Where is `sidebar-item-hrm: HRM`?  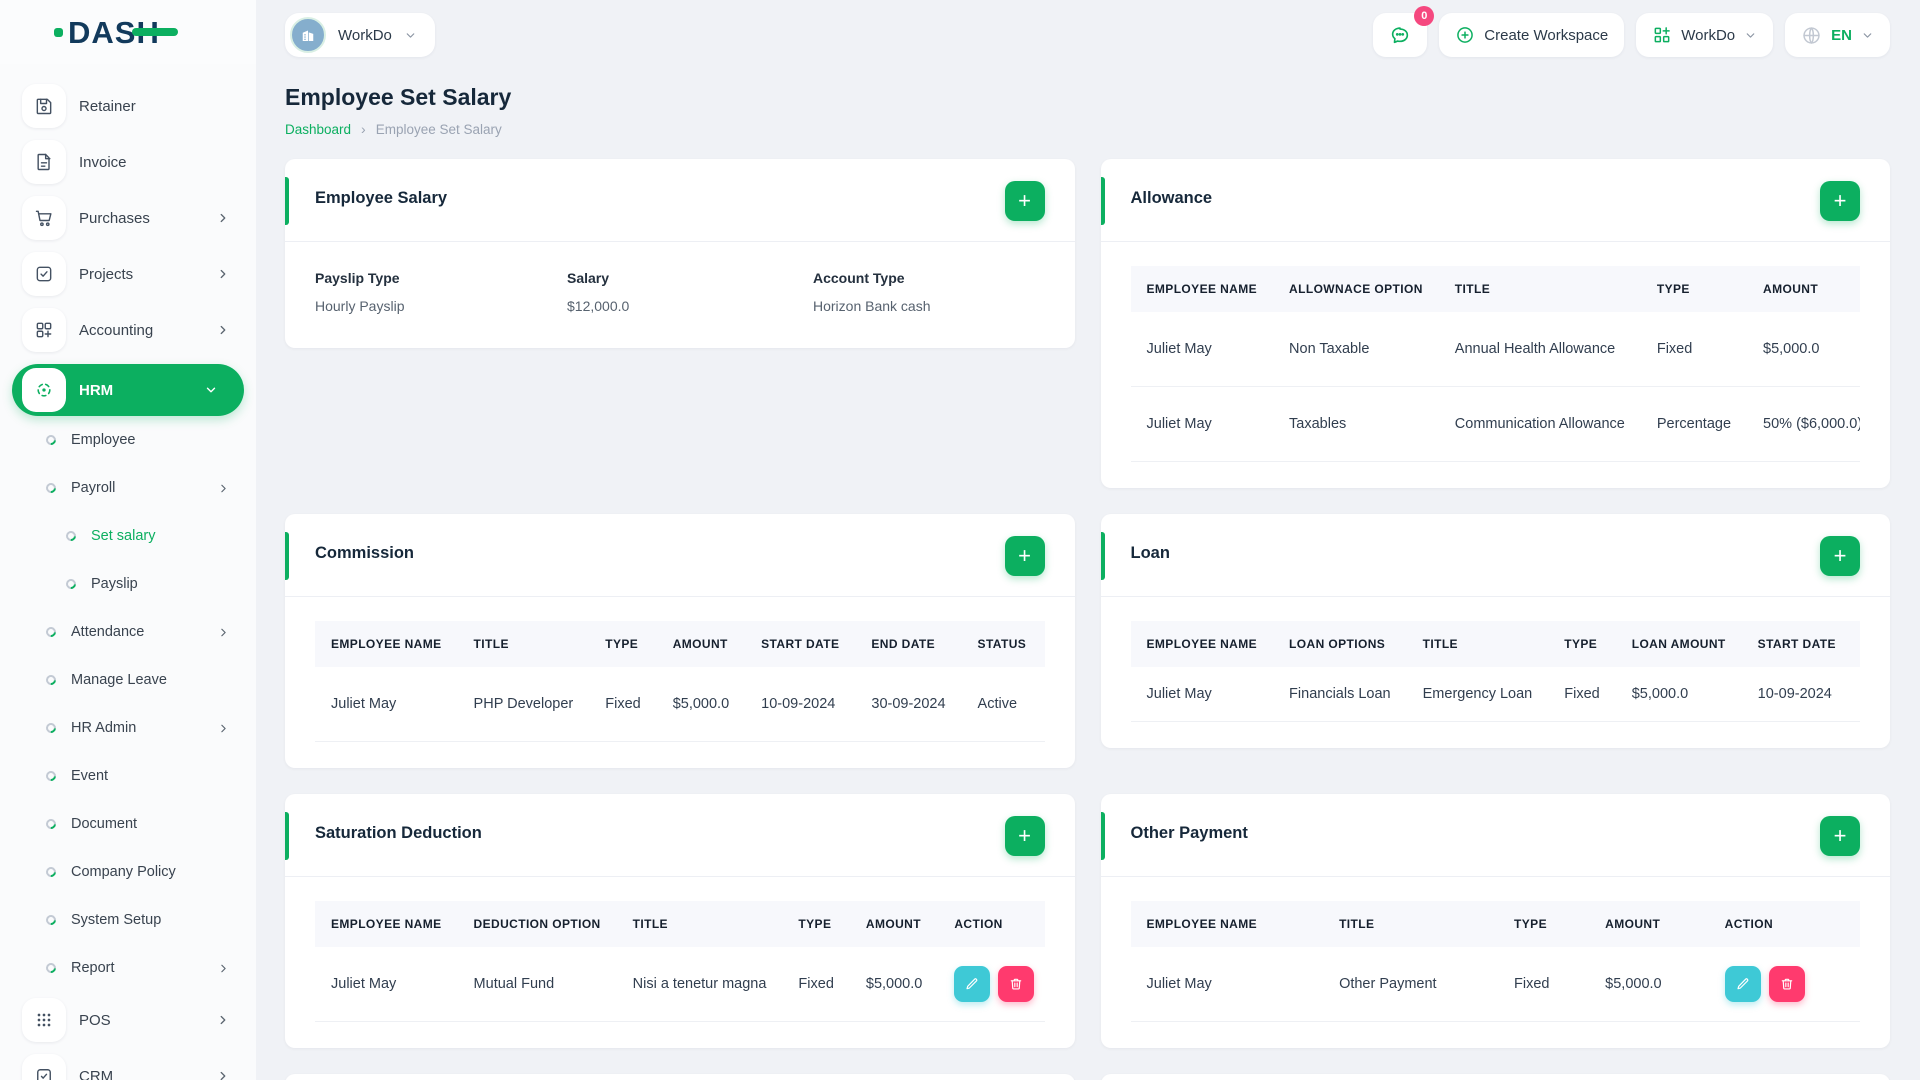 sidebar-item-hrm: HRM is located at coordinates (128, 390).